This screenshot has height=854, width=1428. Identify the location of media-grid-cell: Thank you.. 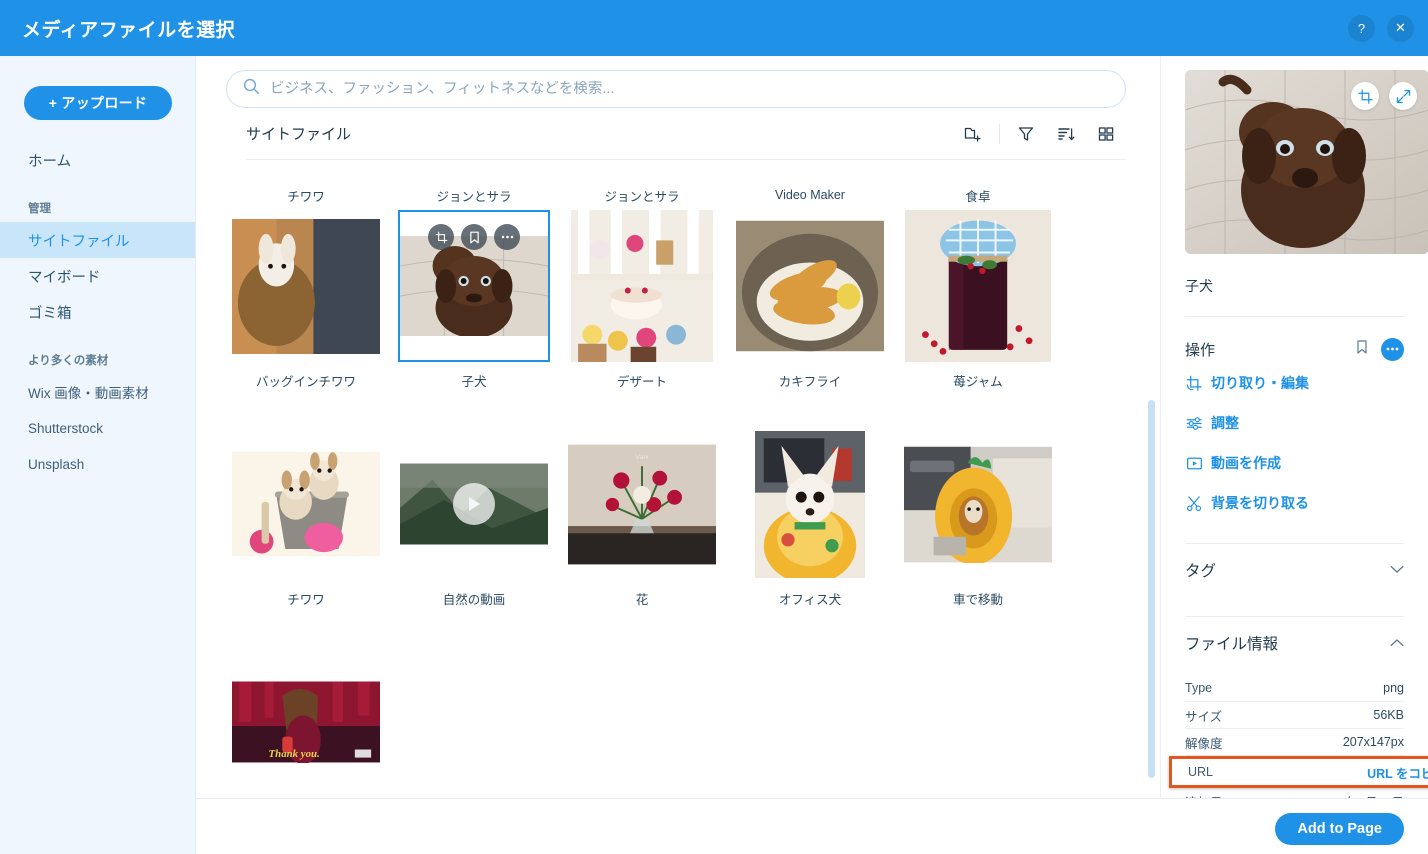
(306, 707).